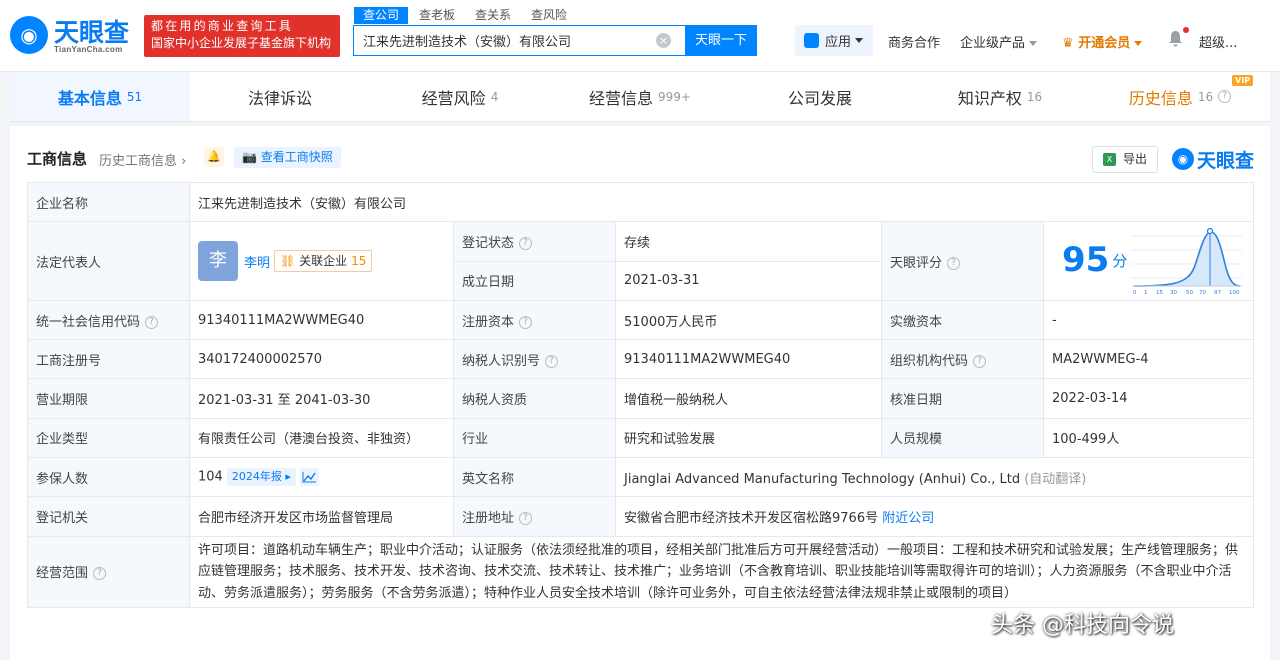  I want to click on brand-logo: ◉ 天眼查, so click(1213, 159).